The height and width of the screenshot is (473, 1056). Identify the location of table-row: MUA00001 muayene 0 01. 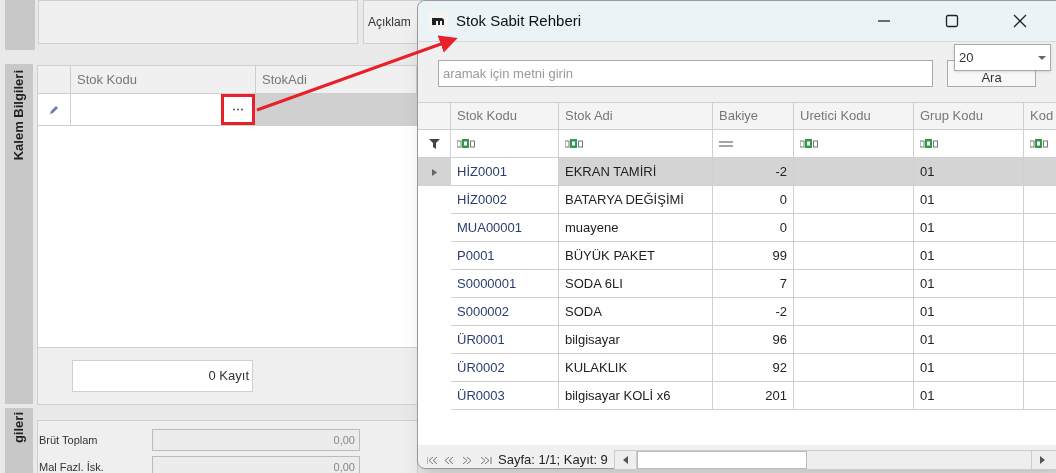
(737, 228).